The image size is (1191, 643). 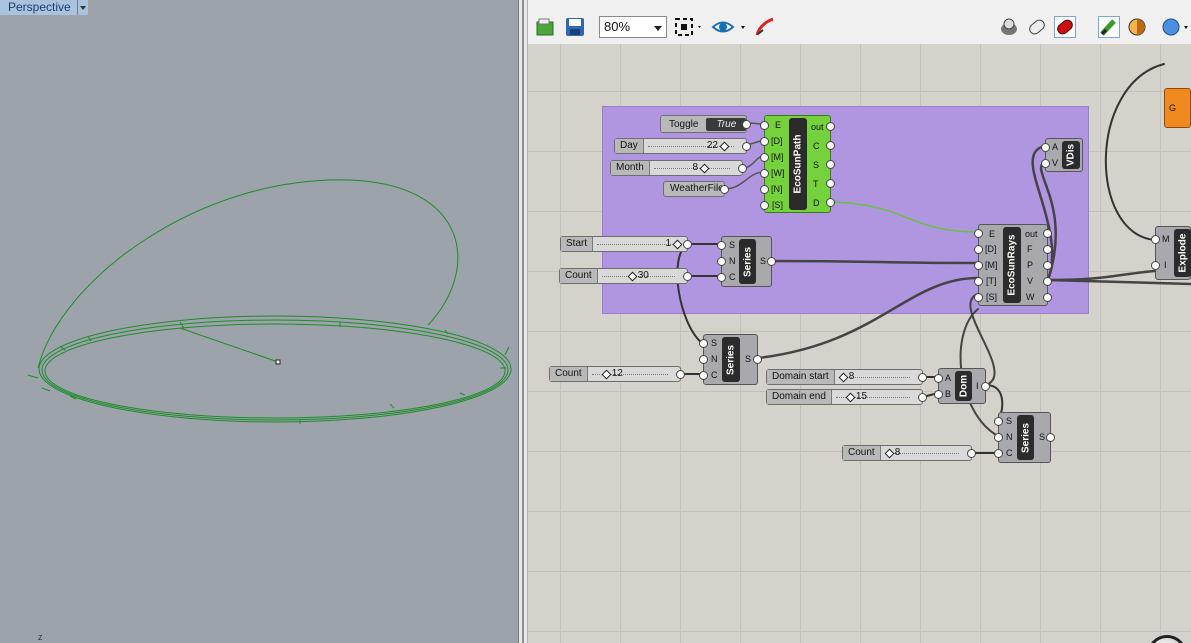 What do you see at coordinates (626, 244) in the screenshot?
I see `start-slider: Start 1` at bounding box center [626, 244].